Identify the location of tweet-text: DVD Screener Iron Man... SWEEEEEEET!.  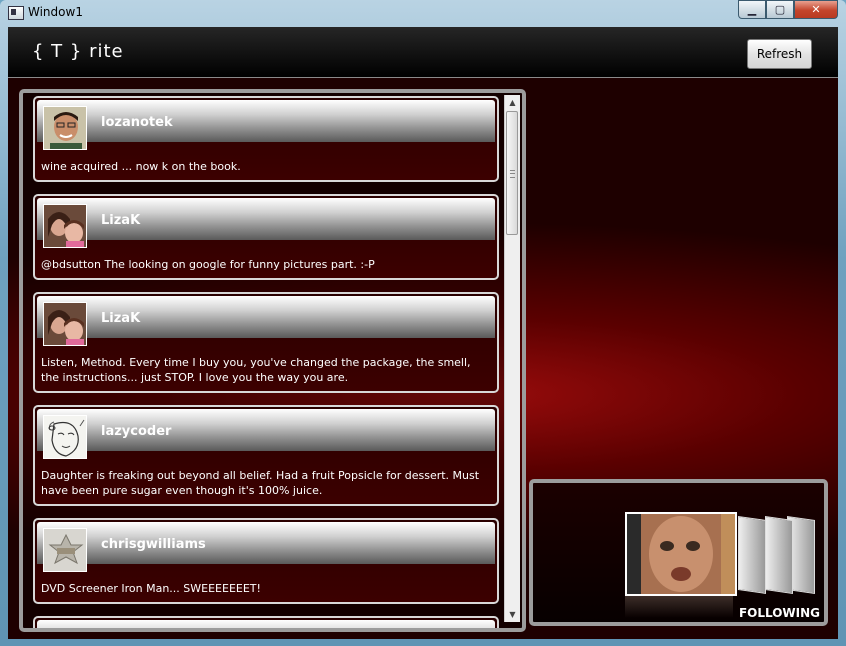
(151, 588).